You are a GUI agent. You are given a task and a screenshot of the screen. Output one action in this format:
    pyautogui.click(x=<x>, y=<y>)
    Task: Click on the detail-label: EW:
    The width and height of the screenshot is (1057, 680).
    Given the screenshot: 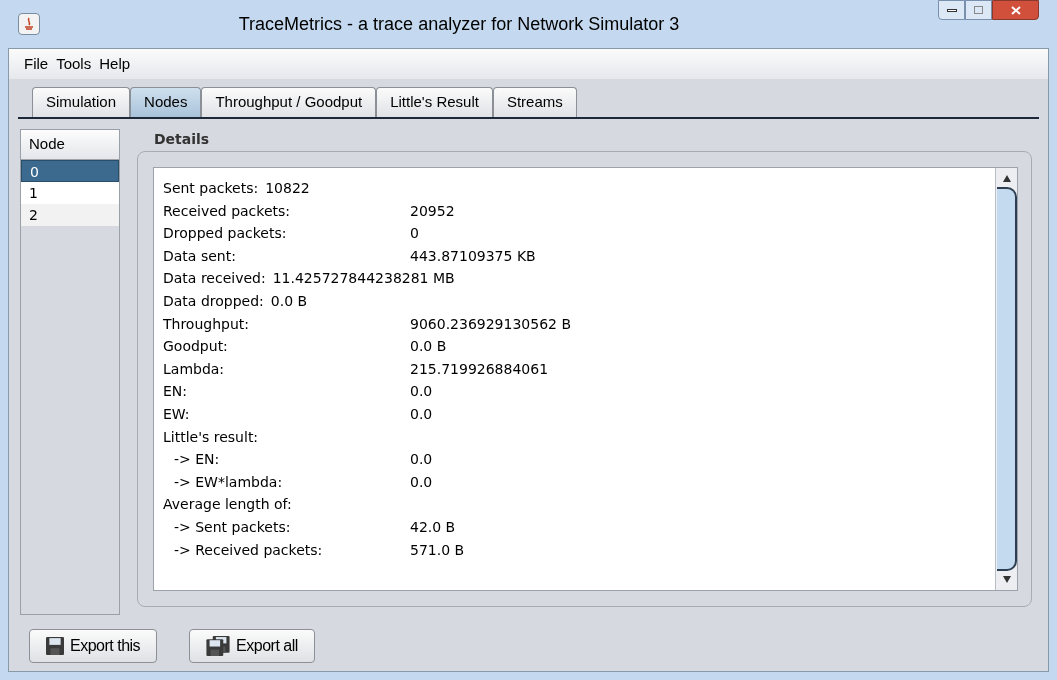 What is the action you would take?
    pyautogui.click(x=177, y=414)
    